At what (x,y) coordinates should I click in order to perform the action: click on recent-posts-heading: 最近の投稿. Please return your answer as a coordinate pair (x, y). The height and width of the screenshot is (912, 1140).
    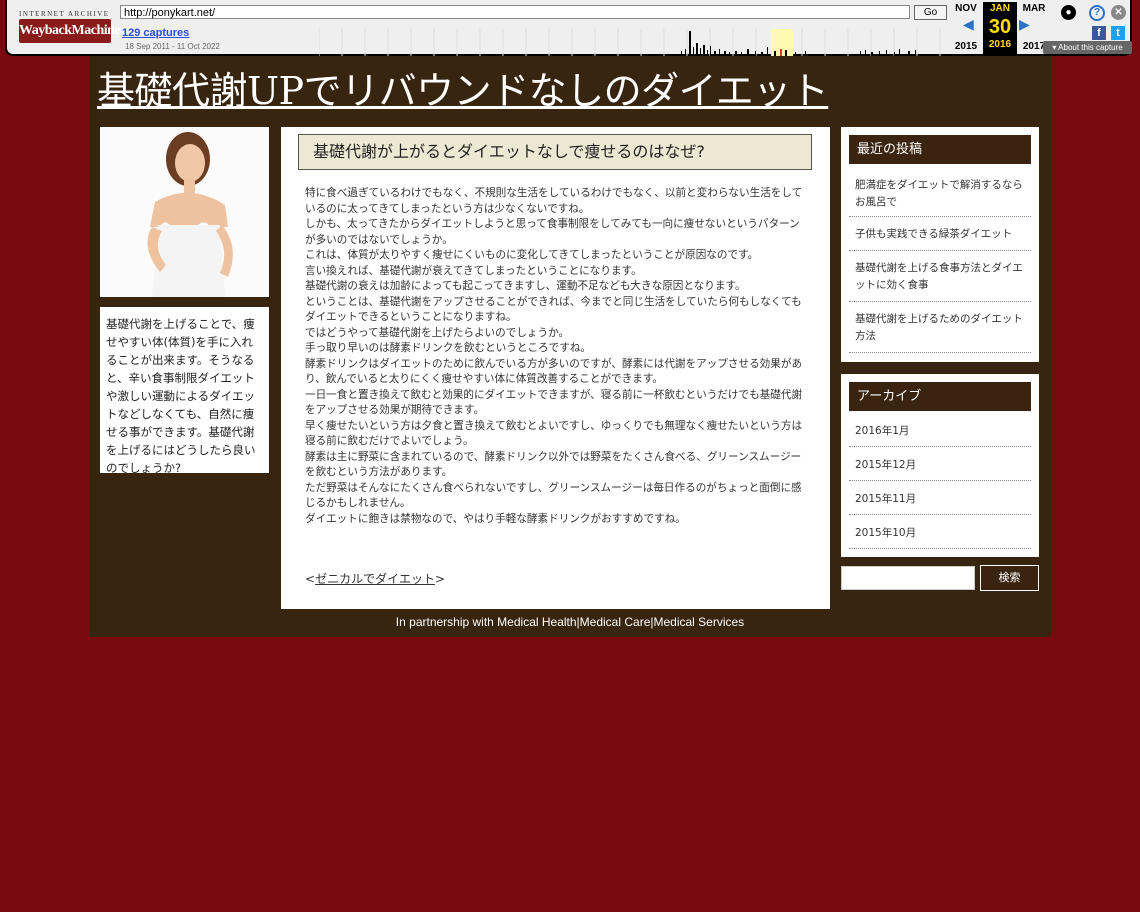
    Looking at the image, I should click on (940, 149).